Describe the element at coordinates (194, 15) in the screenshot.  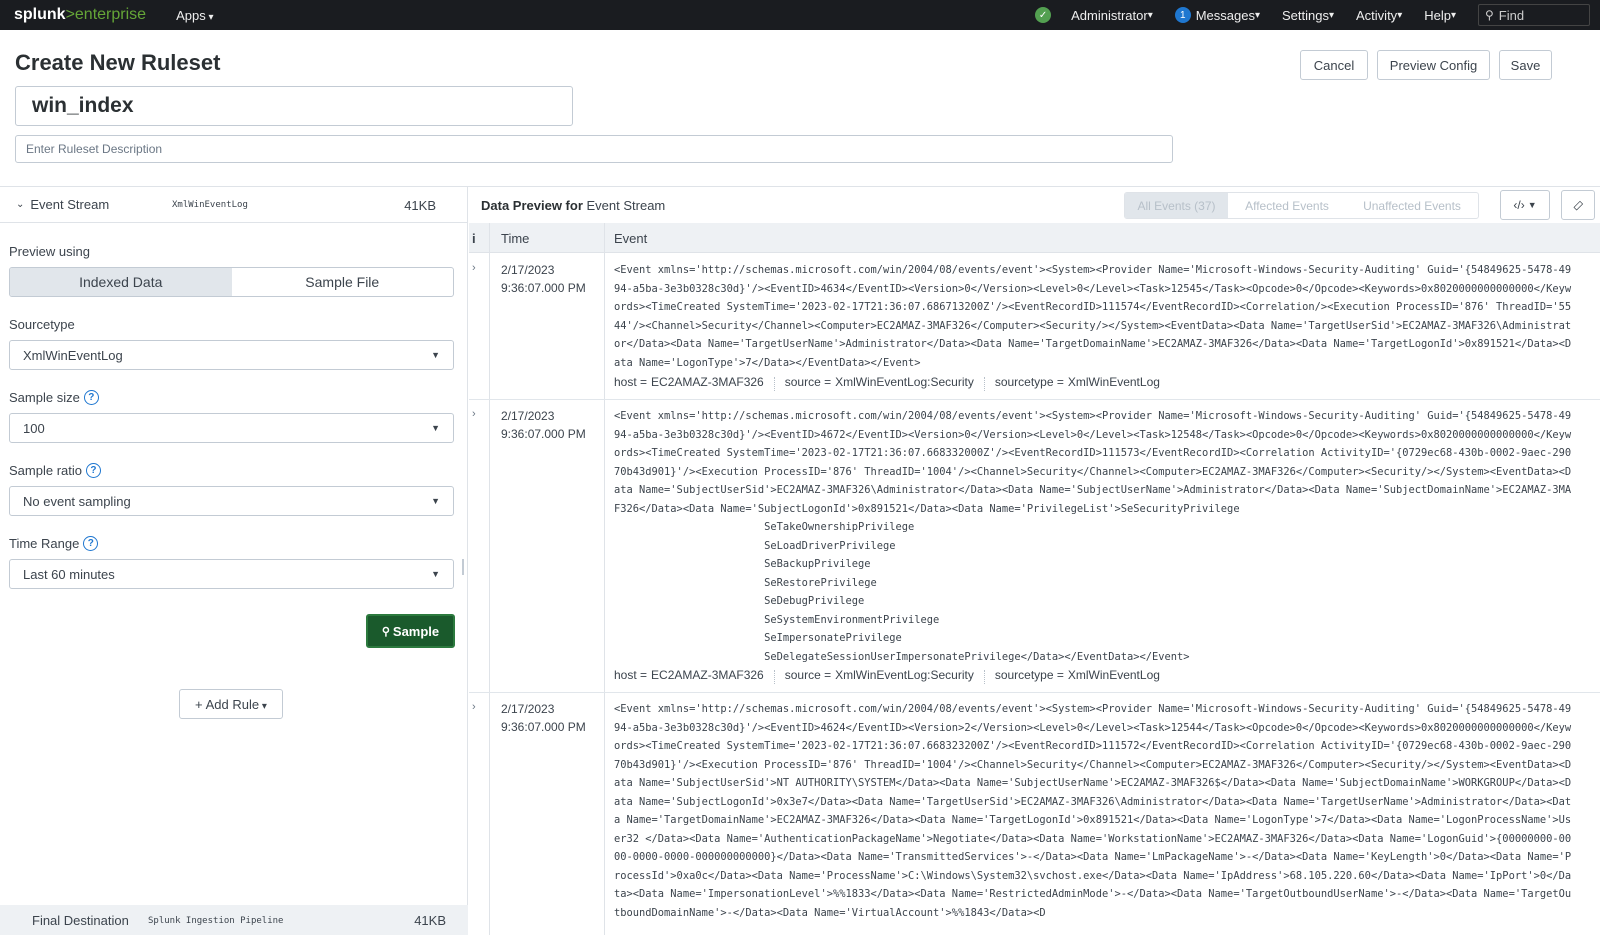
I see `apps-menu: Apps` at that location.